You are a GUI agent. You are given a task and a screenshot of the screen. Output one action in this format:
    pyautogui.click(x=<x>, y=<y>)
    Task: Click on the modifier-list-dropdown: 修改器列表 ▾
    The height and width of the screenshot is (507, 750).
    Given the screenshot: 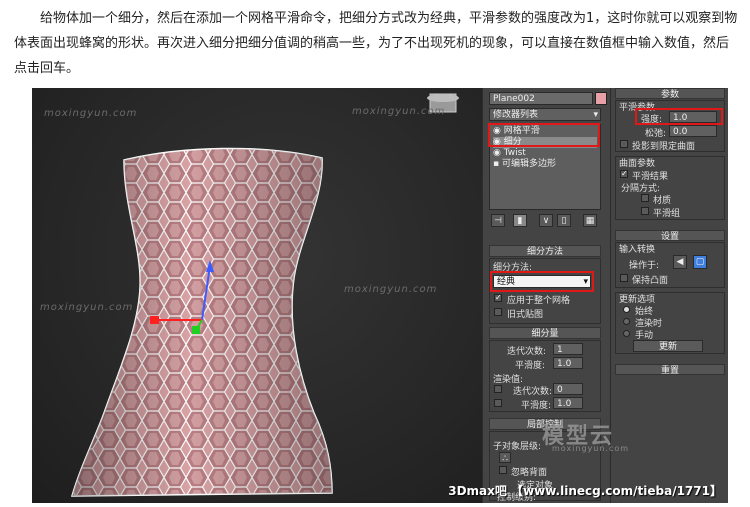 What is the action you would take?
    pyautogui.click(x=545, y=114)
    